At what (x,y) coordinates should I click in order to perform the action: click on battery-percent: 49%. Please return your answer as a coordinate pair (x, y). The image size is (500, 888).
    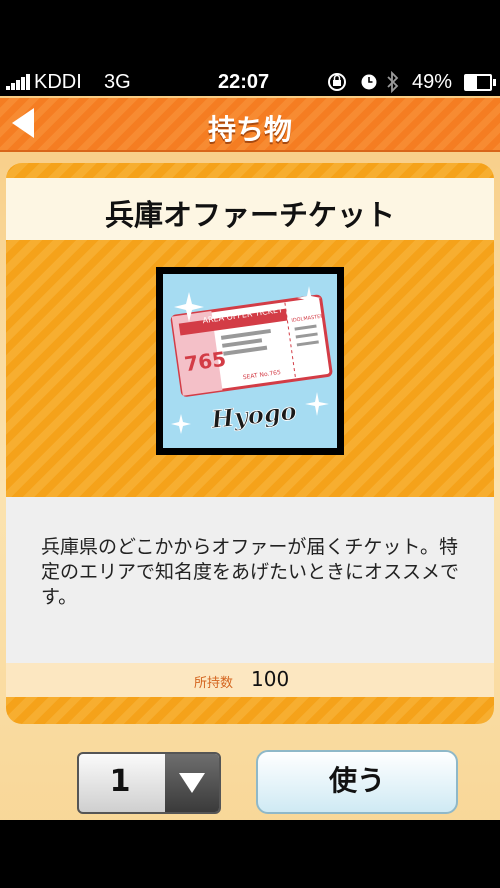
    Looking at the image, I should click on (432, 82).